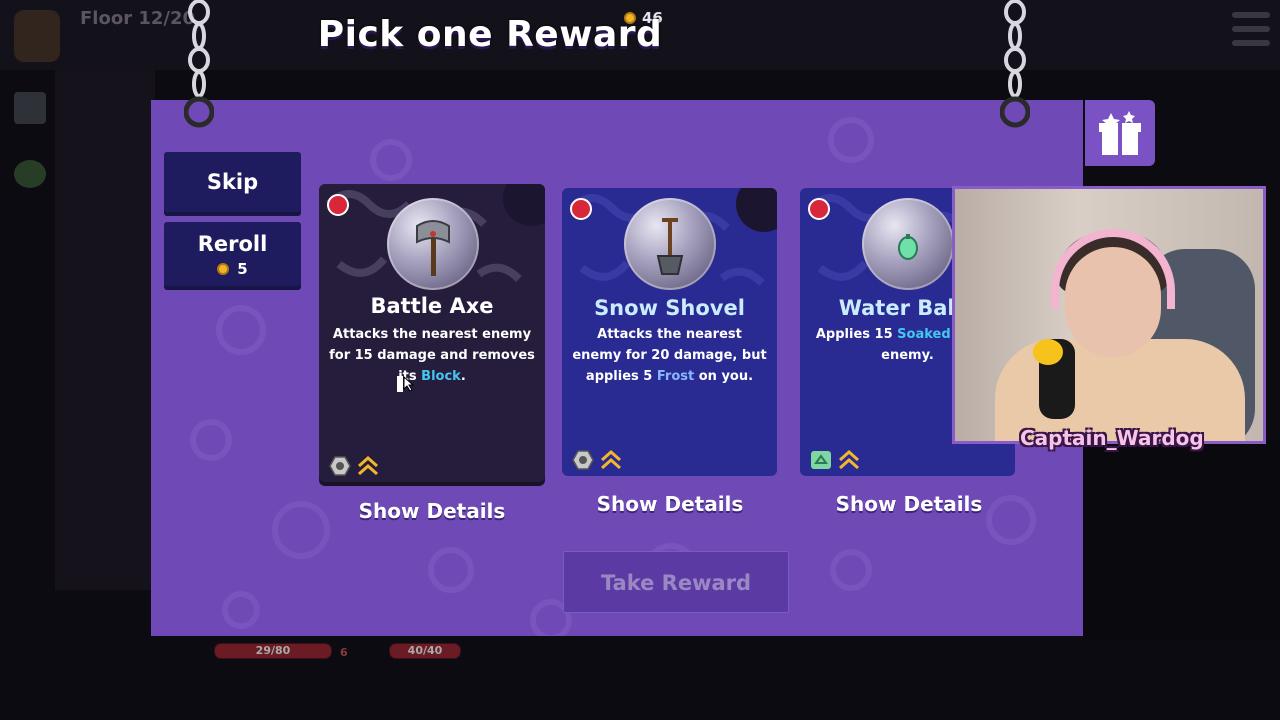 This screenshot has height=720, width=1280. Describe the element at coordinates (669, 308) in the screenshot. I see `card-title: Snow Shovel` at that location.